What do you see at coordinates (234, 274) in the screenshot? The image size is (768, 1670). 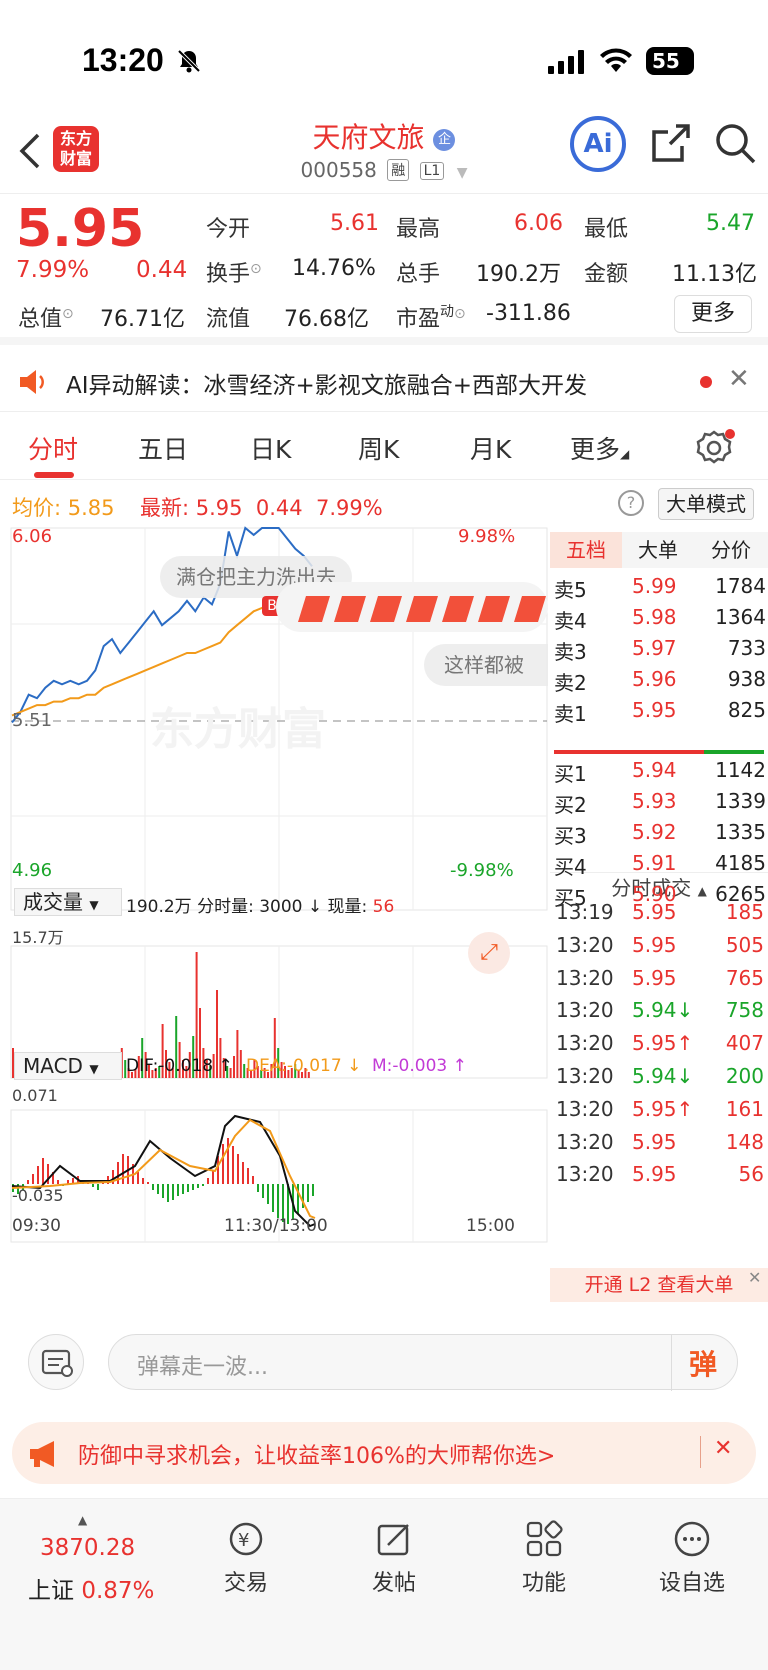 I see `turnover-label: 换手⊙` at bounding box center [234, 274].